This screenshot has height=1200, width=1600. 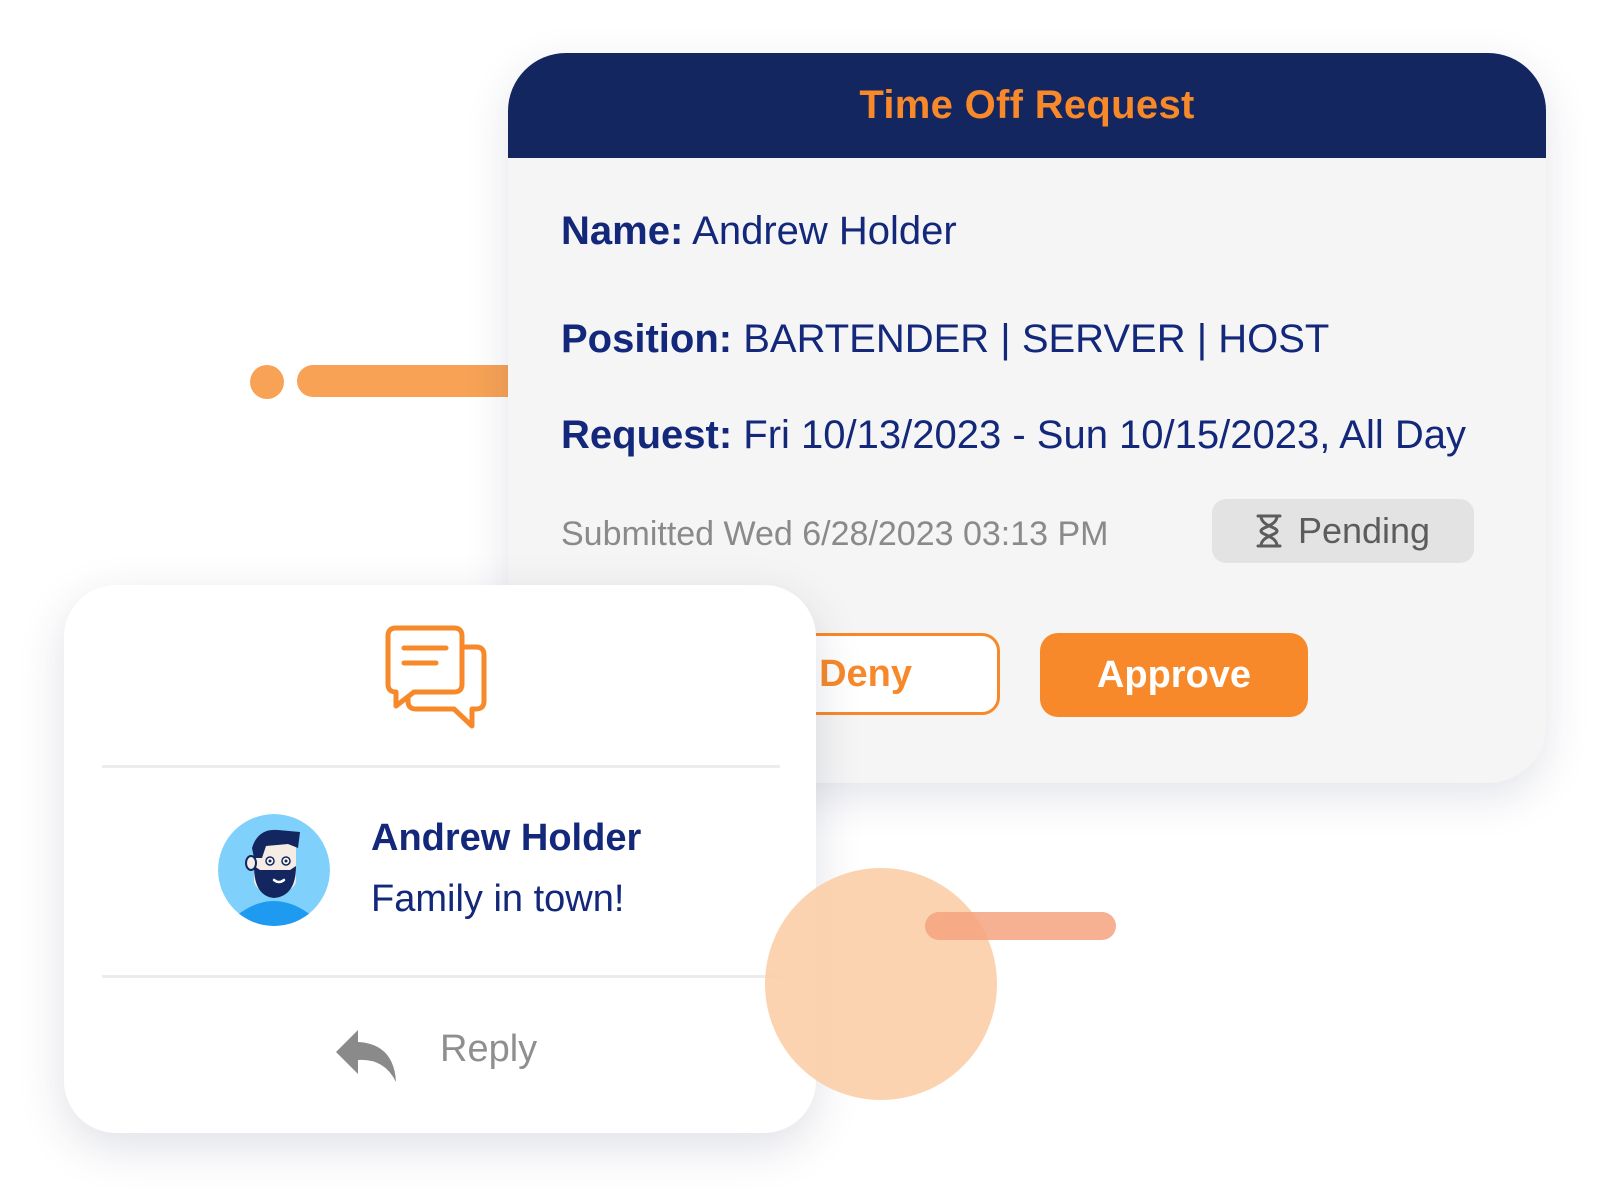 I want to click on request-title: Time Off Request, so click(x=1027, y=105).